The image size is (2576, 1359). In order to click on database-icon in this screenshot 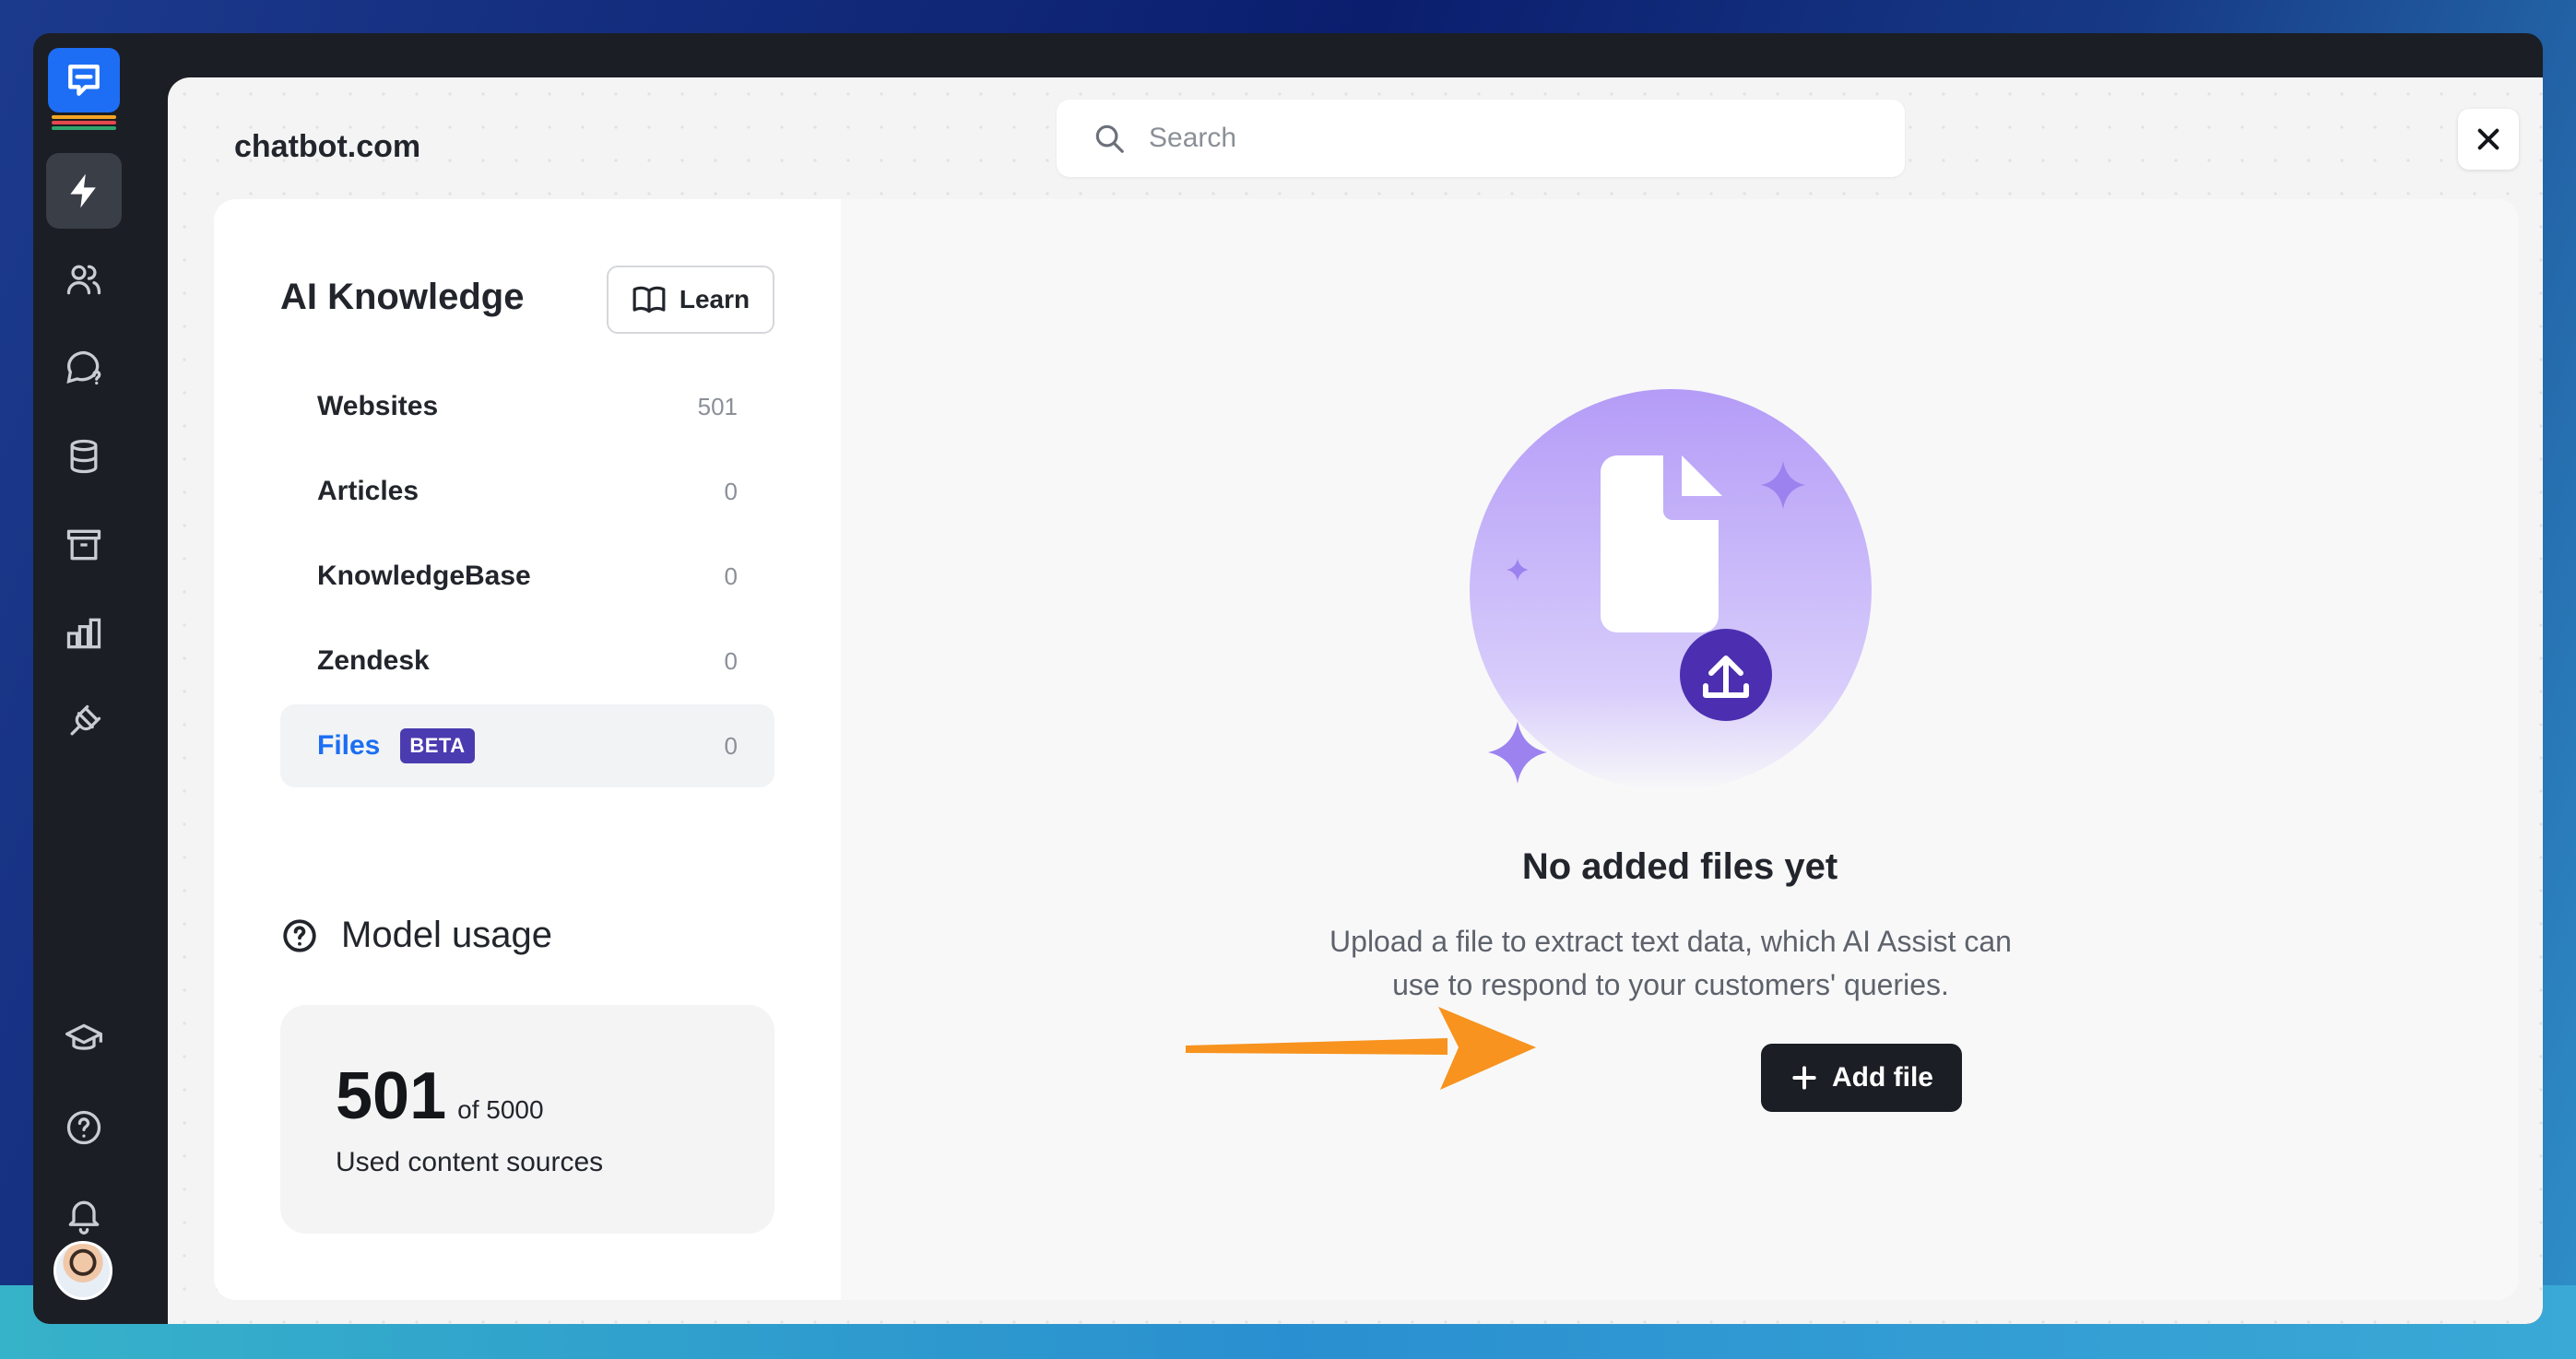, I will do `click(84, 456)`.